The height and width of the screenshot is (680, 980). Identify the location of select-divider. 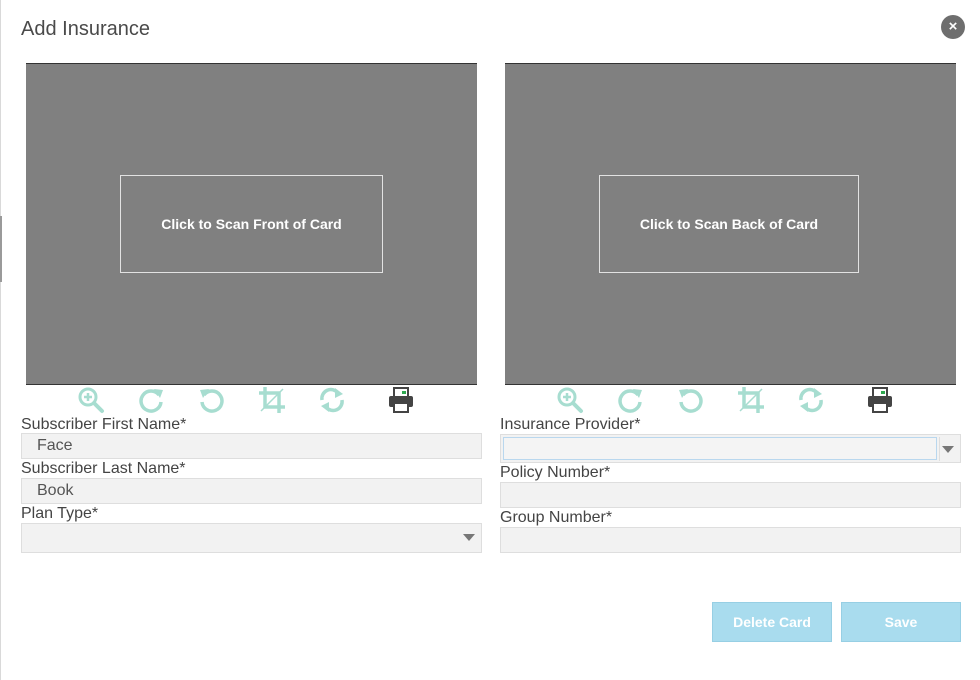
(939, 449).